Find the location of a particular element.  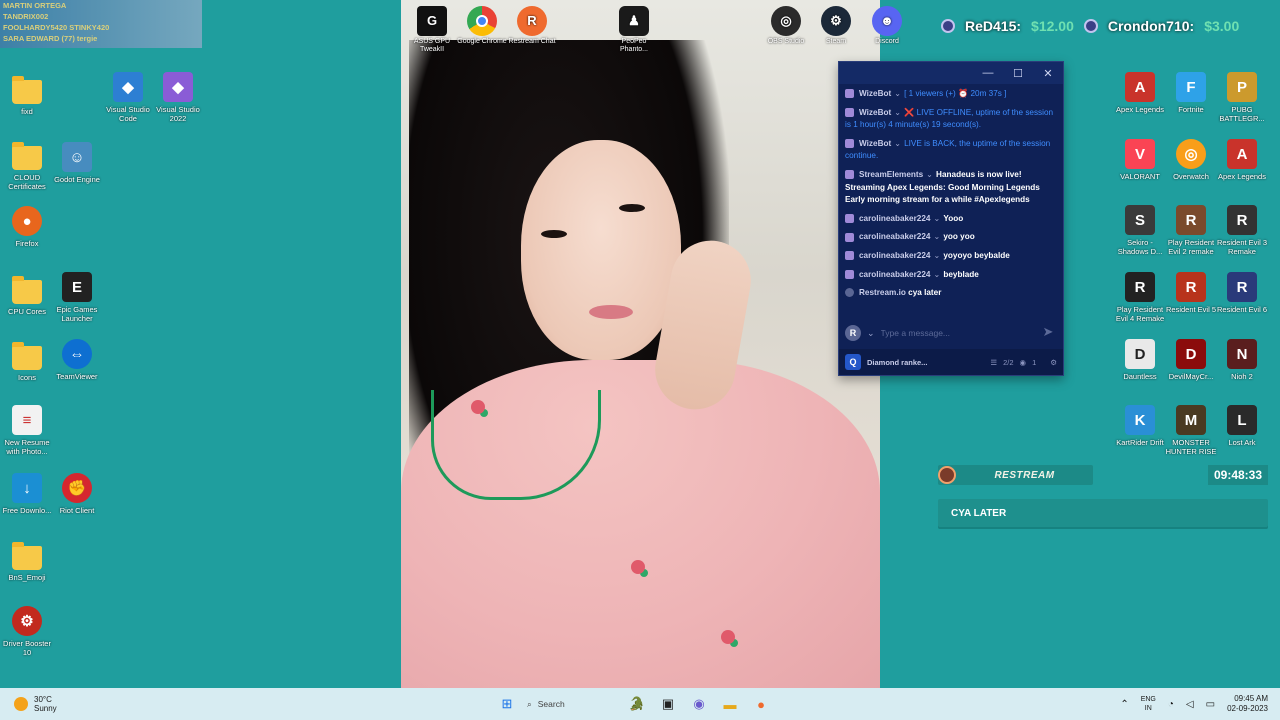

channel-selector: R is located at coordinates (853, 333).